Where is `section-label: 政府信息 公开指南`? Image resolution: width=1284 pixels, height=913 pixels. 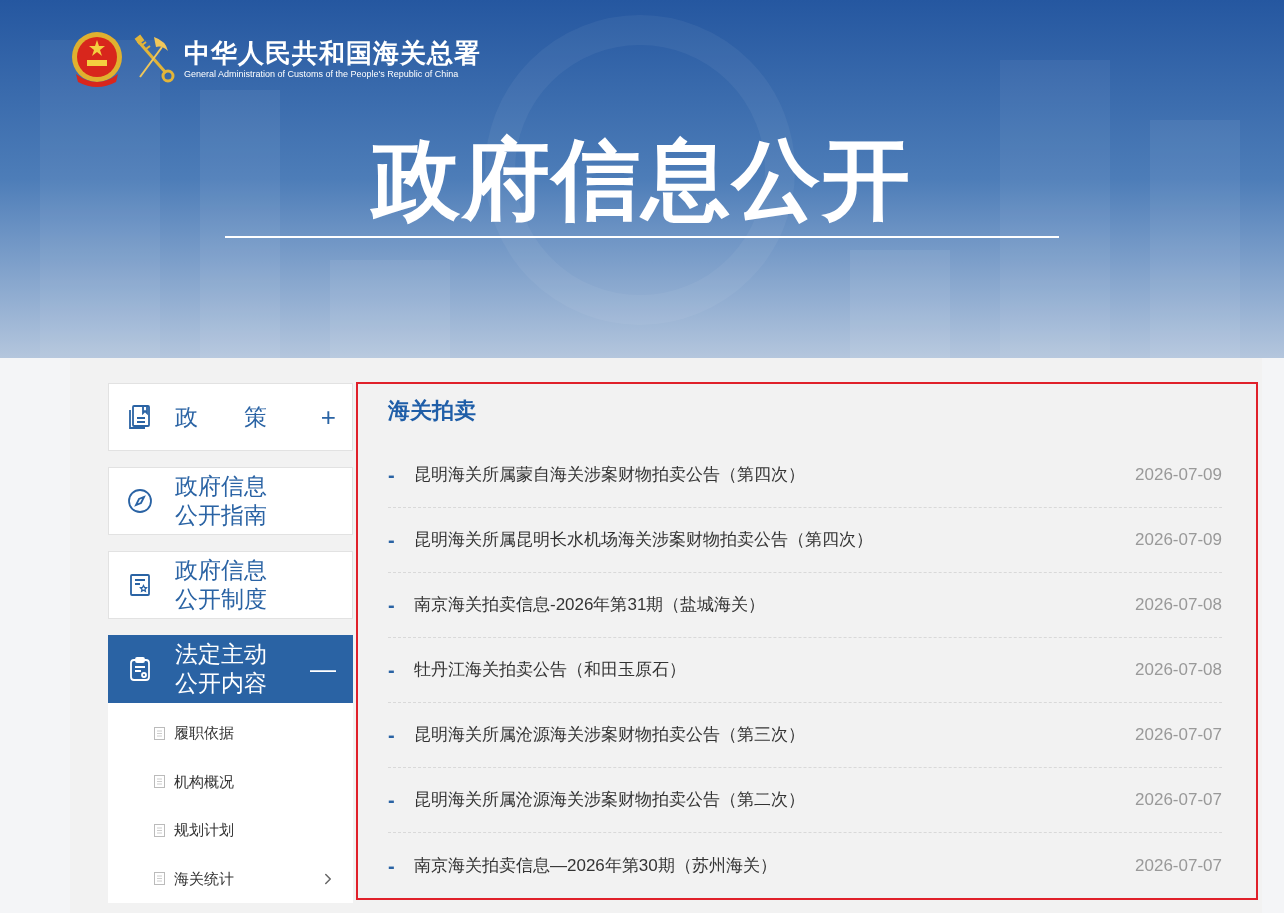 section-label: 政府信息 公开指南 is located at coordinates (221, 501).